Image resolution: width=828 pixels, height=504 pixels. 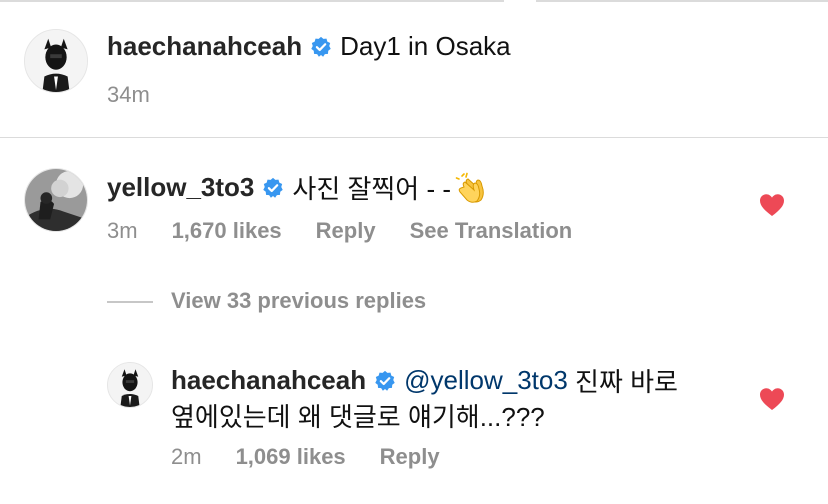 What do you see at coordinates (130, 385) in the screenshot?
I see `reply-author-avatar` at bounding box center [130, 385].